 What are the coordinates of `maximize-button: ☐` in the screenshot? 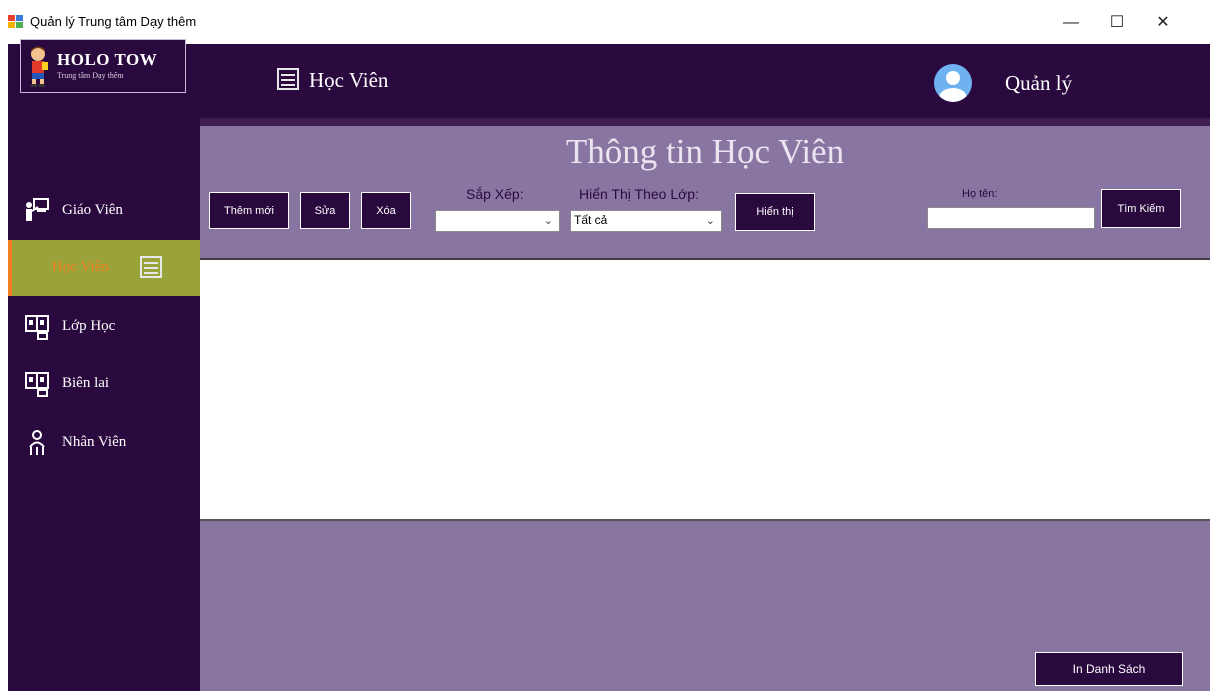 It's located at (1117, 23).